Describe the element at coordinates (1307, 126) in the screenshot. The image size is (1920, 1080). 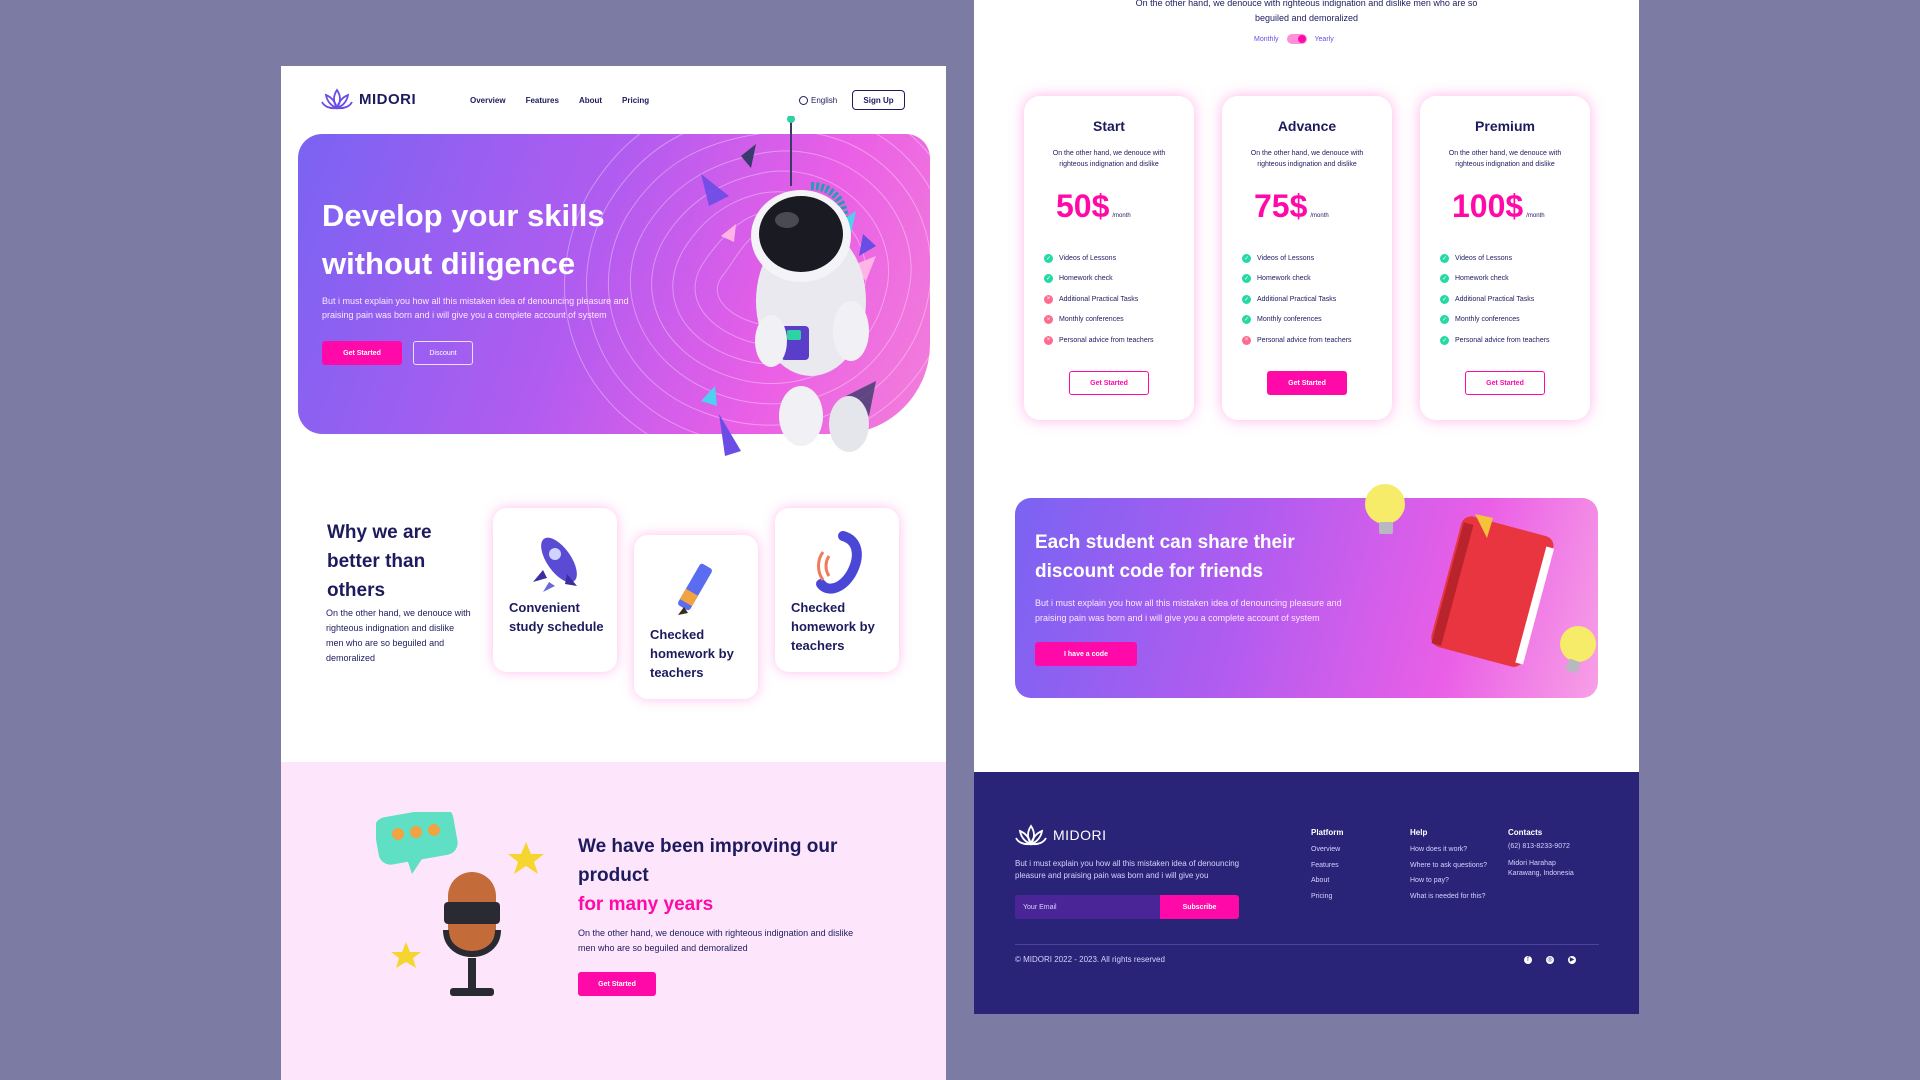
I see `plan-name: Advance` at that location.